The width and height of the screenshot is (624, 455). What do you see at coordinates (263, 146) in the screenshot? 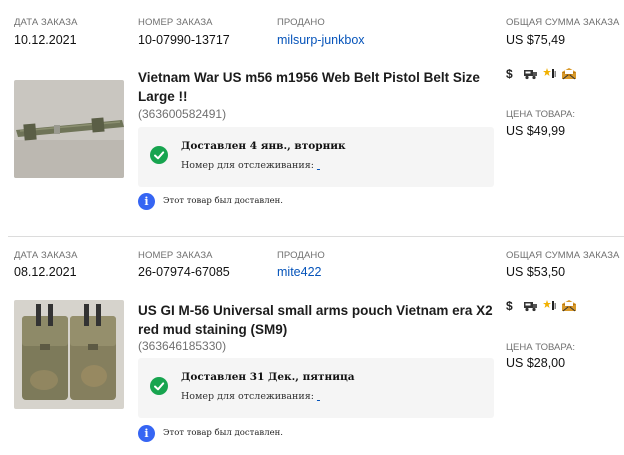
I see `delivery-status: Доставлен 4 янв., вторник` at bounding box center [263, 146].